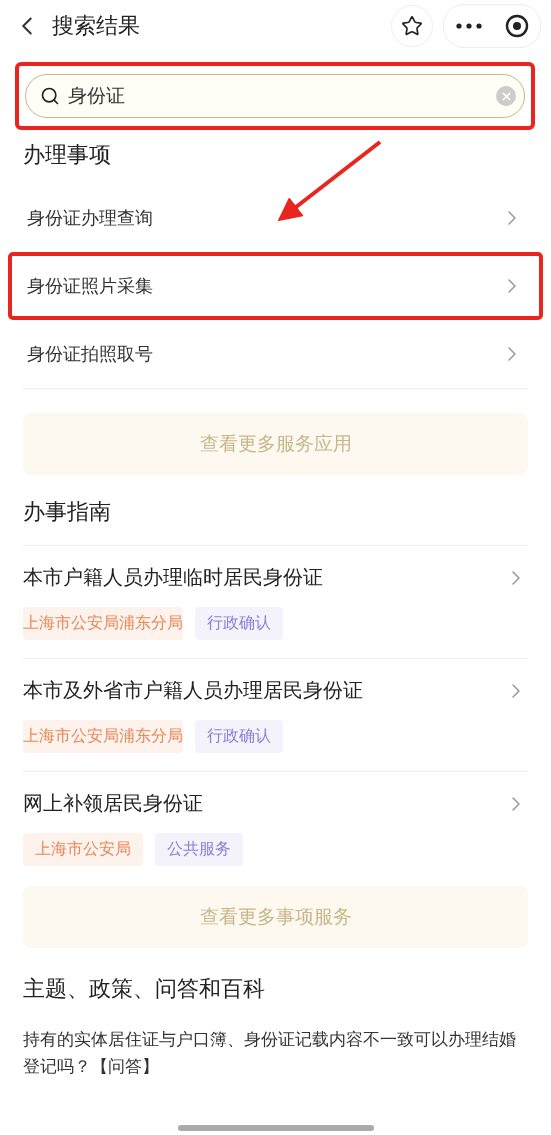 This screenshot has height=1135, width=551. I want to click on page-title: 搜索结果, so click(96, 26).